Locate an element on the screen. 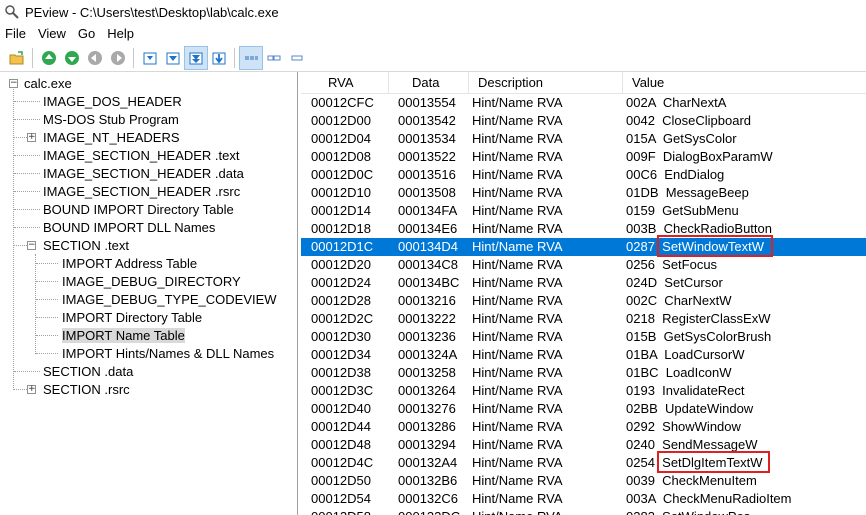  cell-data: 00013516 is located at coordinates (427, 174).